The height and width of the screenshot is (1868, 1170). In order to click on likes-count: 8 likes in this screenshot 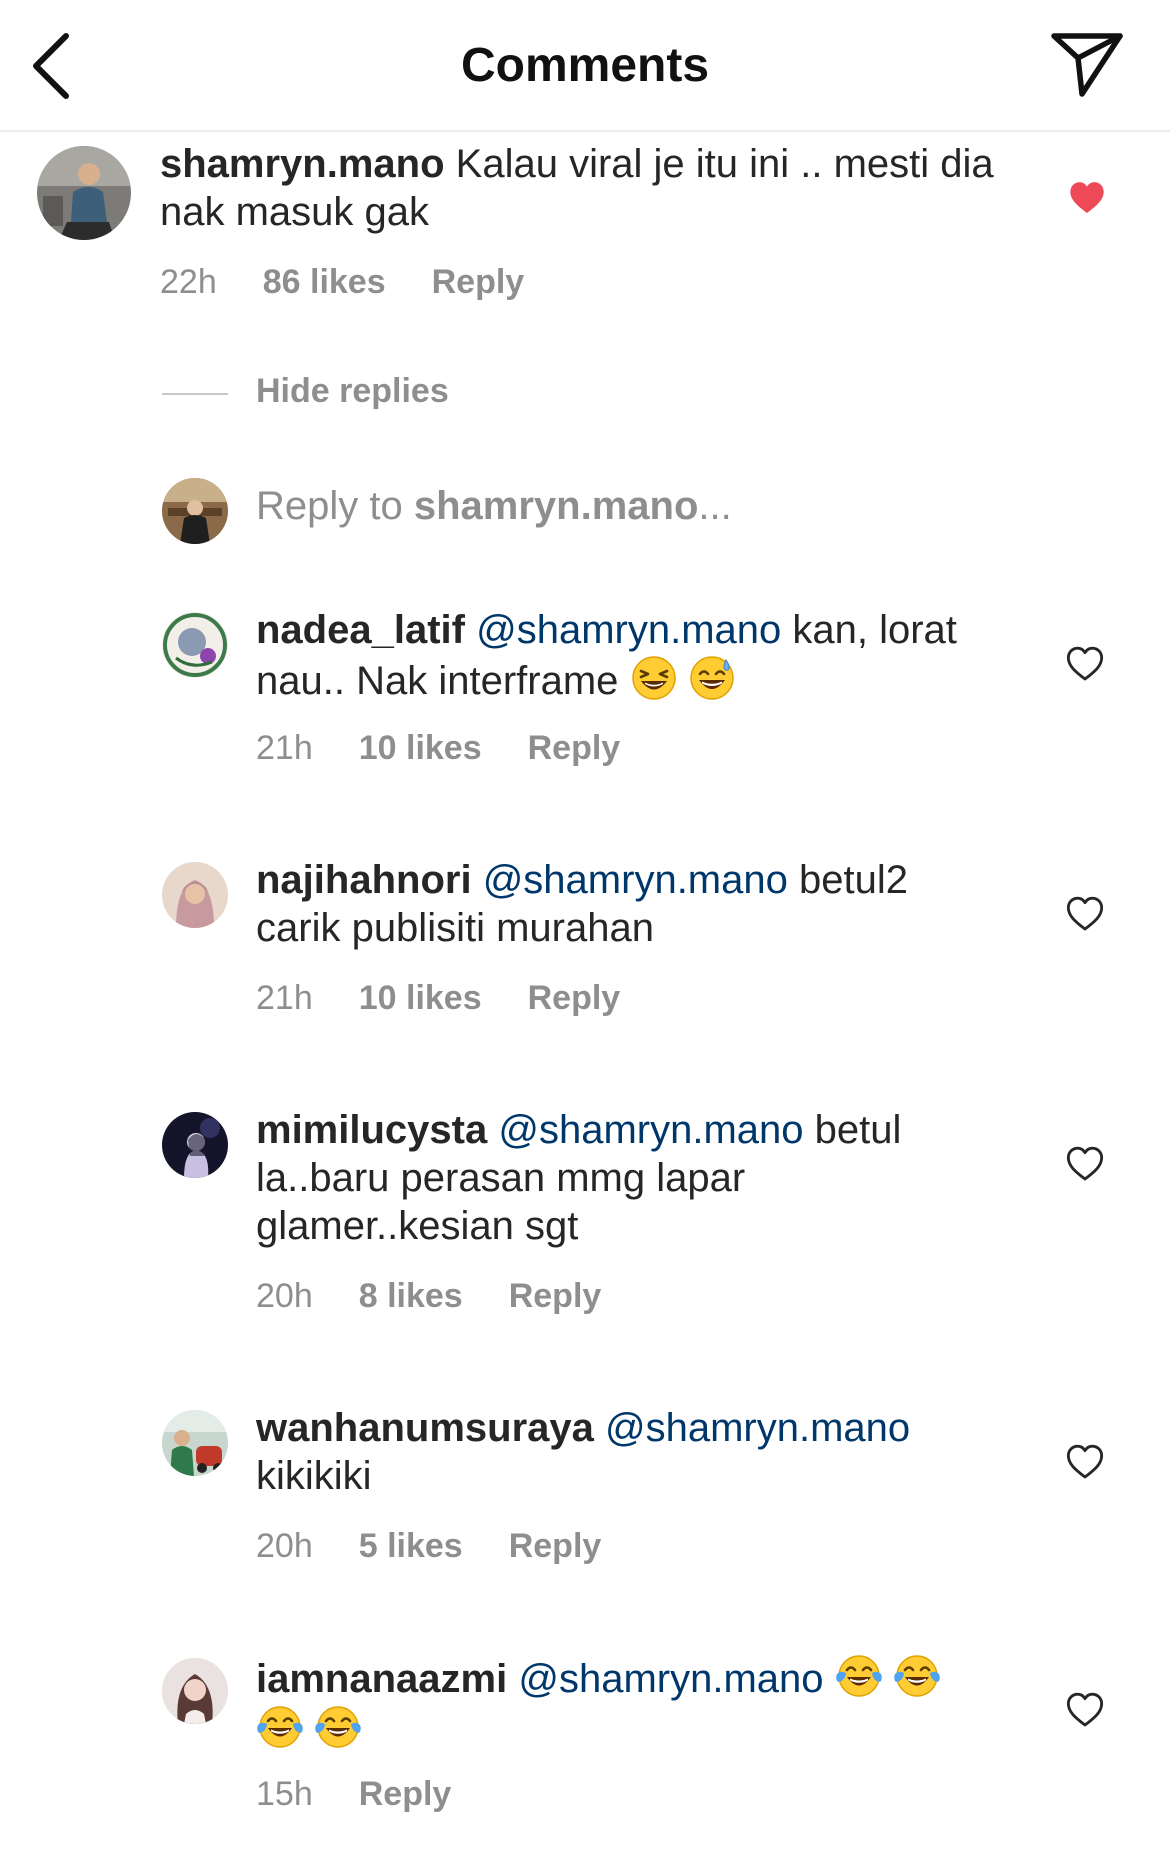, I will do `click(411, 1296)`.